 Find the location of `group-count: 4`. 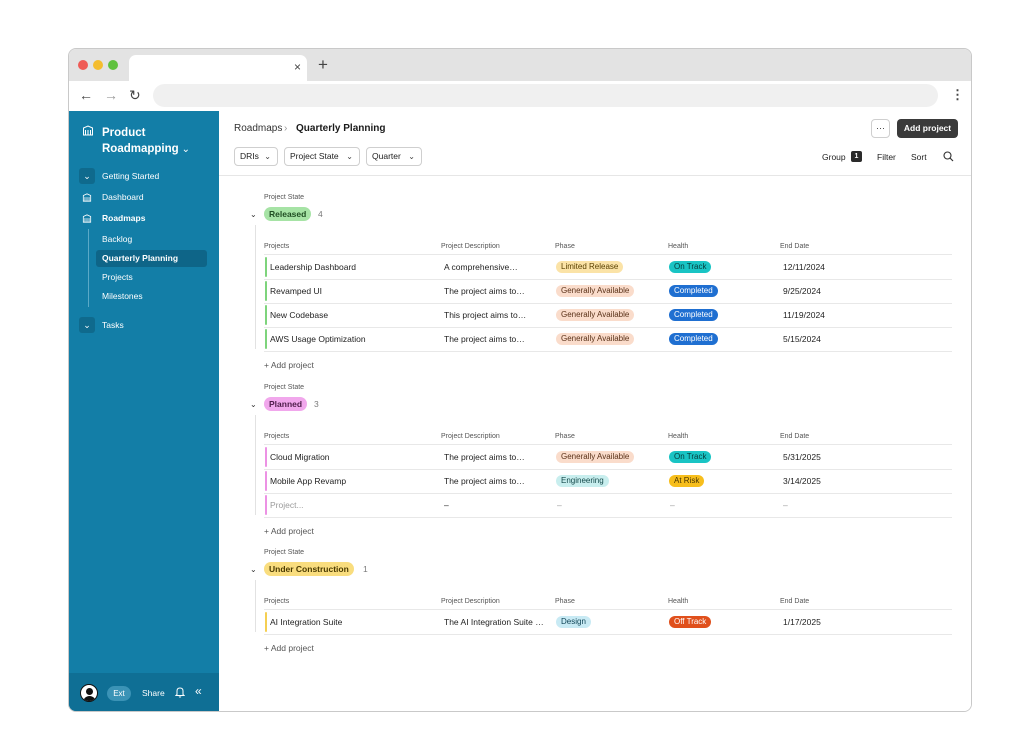

group-count: 4 is located at coordinates (320, 214).